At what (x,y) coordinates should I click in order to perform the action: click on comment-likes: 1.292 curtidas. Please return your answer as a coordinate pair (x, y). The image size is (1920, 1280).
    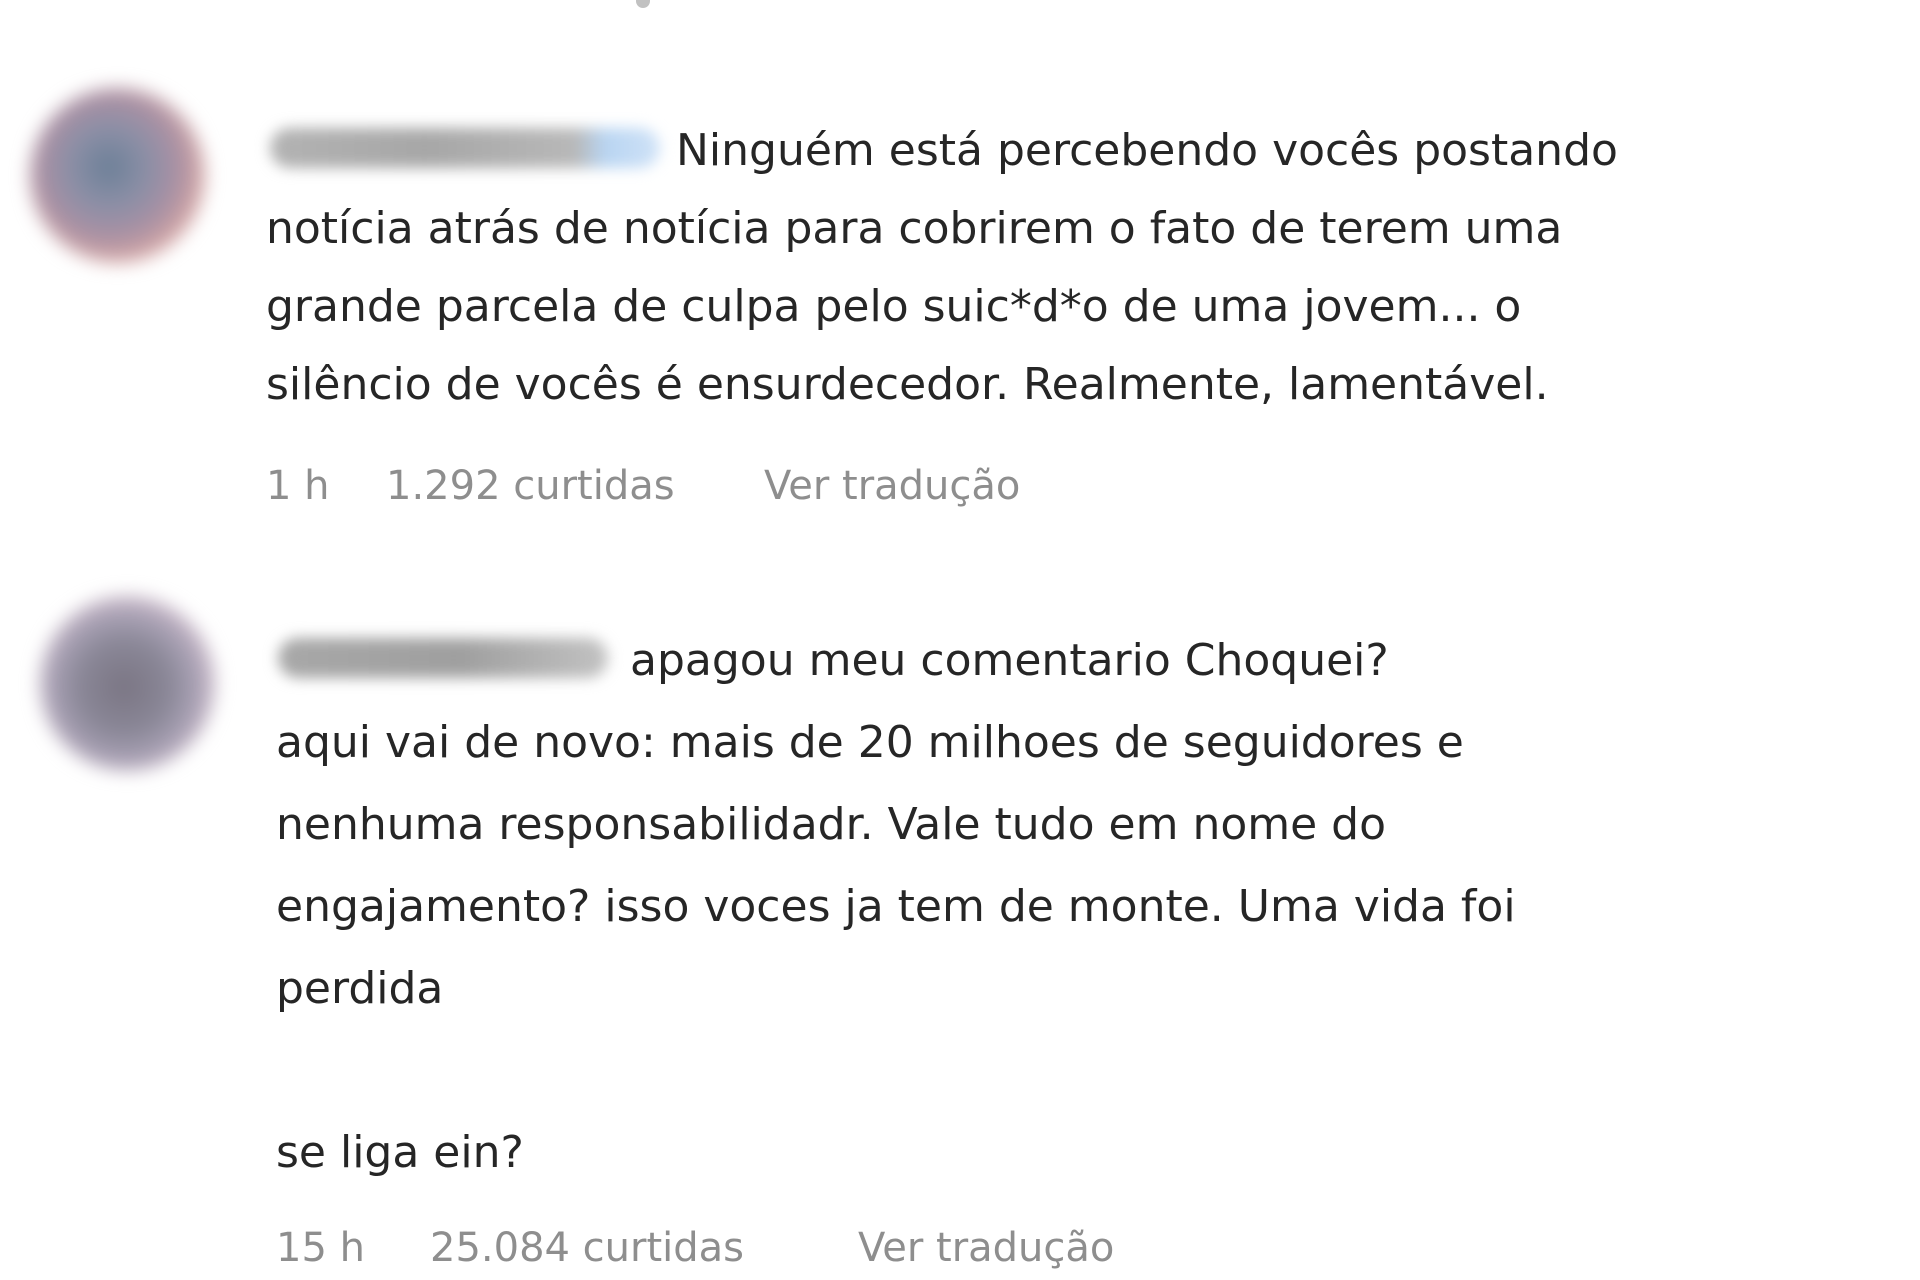
    Looking at the image, I should click on (530, 486).